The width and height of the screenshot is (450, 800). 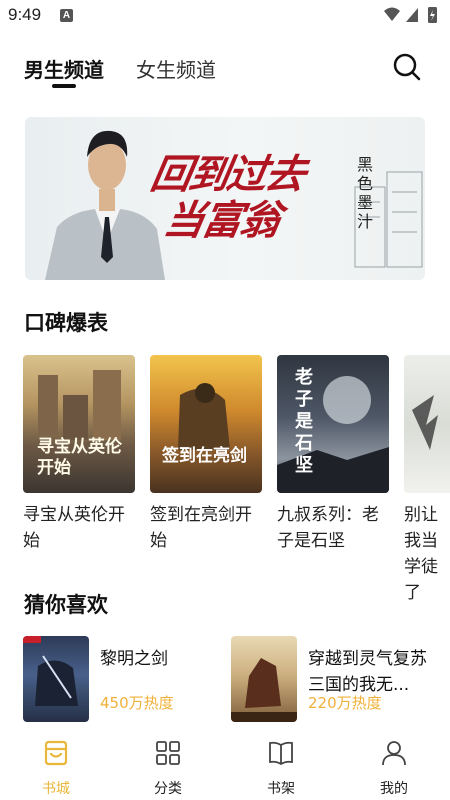 I want to click on search-icon, so click(x=407, y=67).